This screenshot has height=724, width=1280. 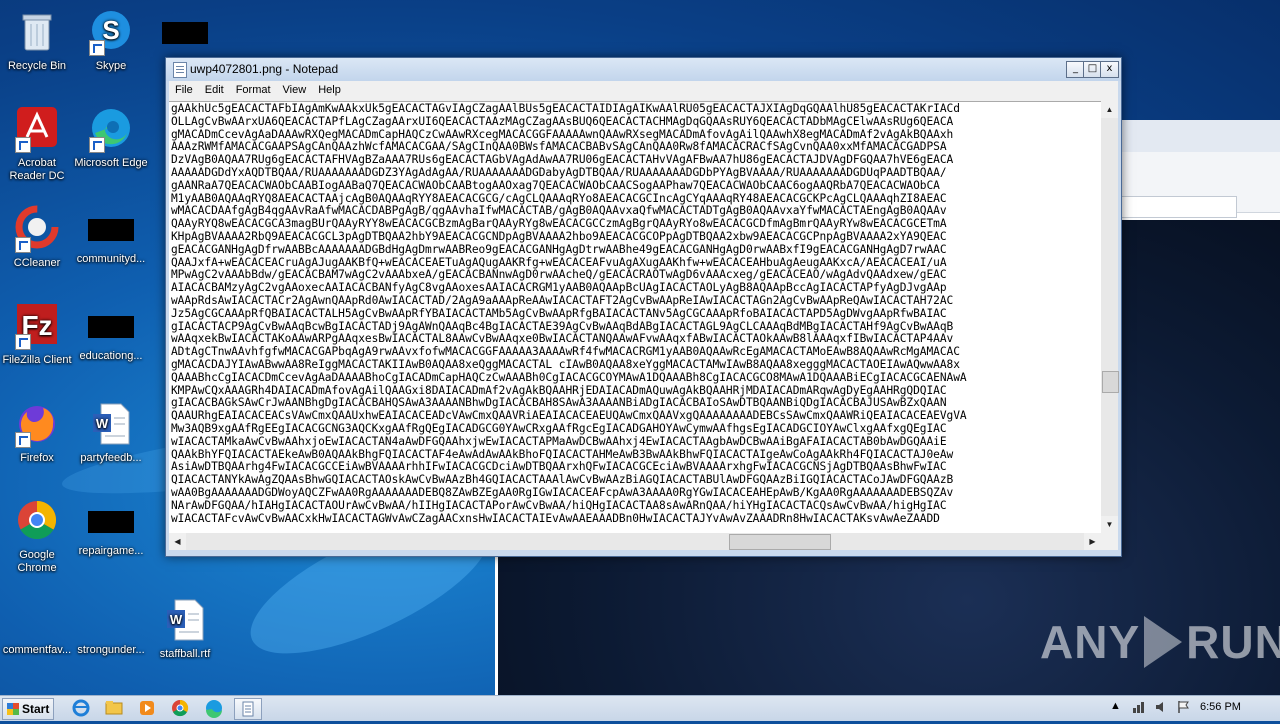 What do you see at coordinates (1163, 642) in the screenshot?
I see `play-icon` at bounding box center [1163, 642].